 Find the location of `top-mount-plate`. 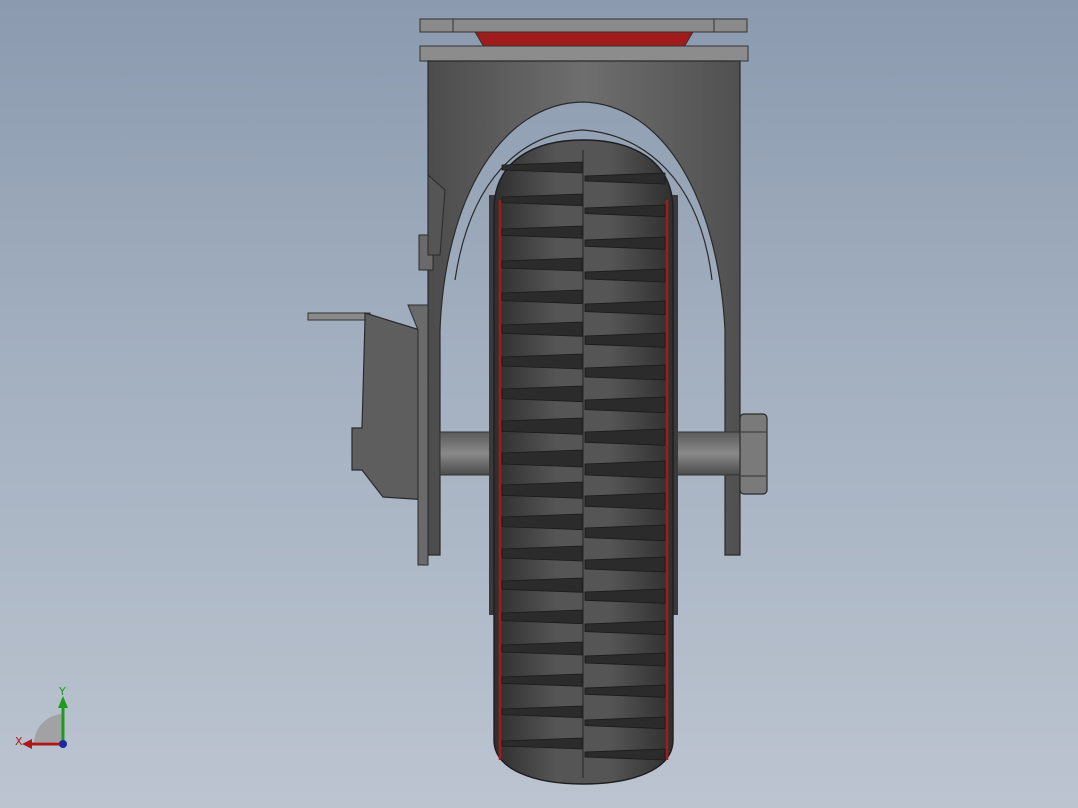

top-mount-plate is located at coordinates (583, 25).